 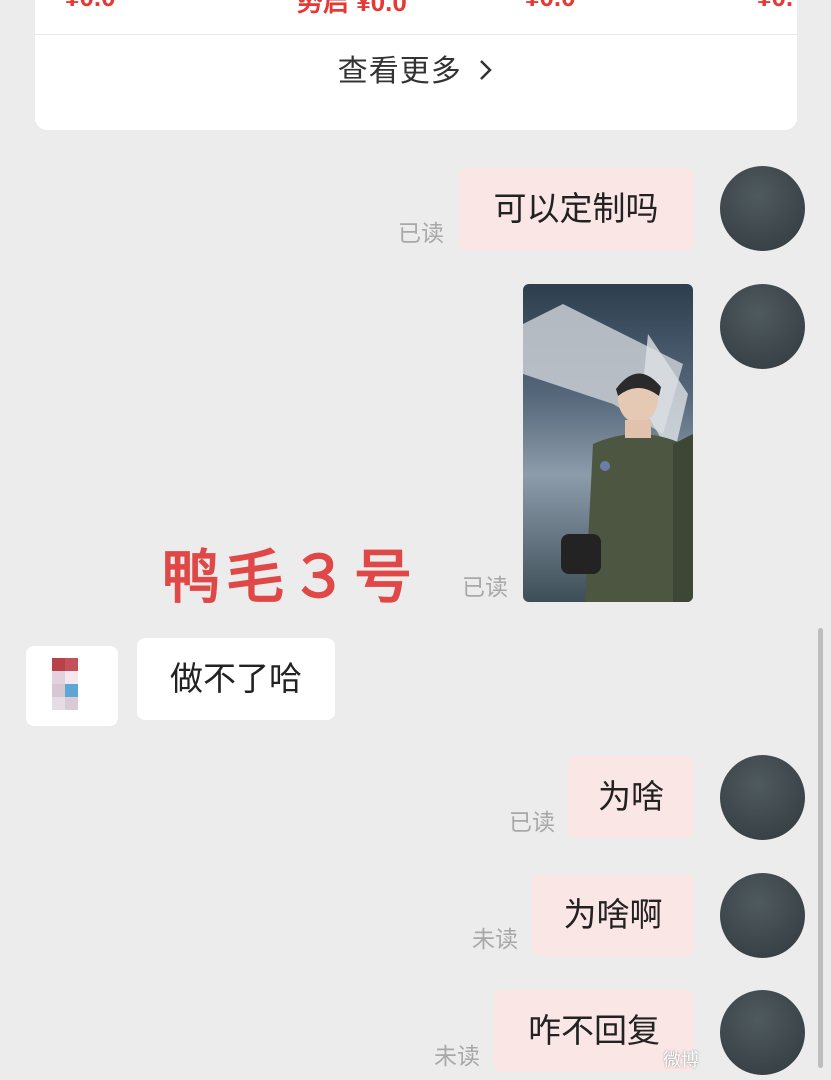 What do you see at coordinates (416, 7) in the screenshot?
I see `price-row: ¥0.0 势启 ¥0.0 ¥0.0 ¥0.` at bounding box center [416, 7].